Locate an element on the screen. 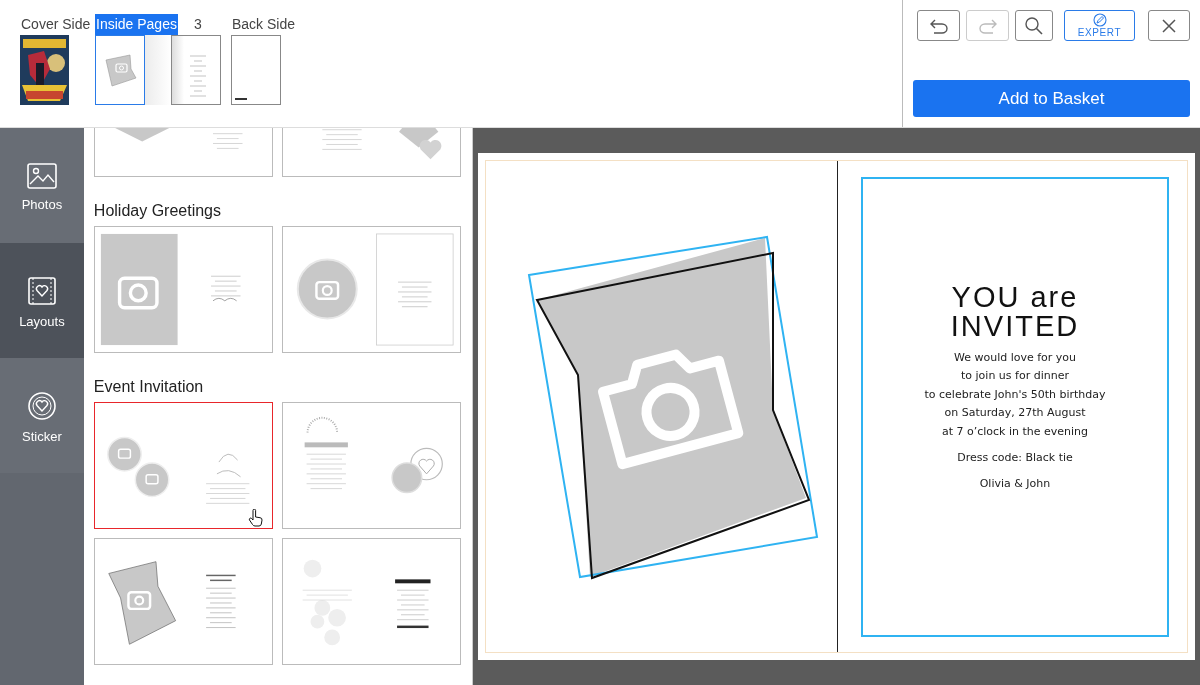  invitation-heading: YOU are is located at coordinates (1015, 297).